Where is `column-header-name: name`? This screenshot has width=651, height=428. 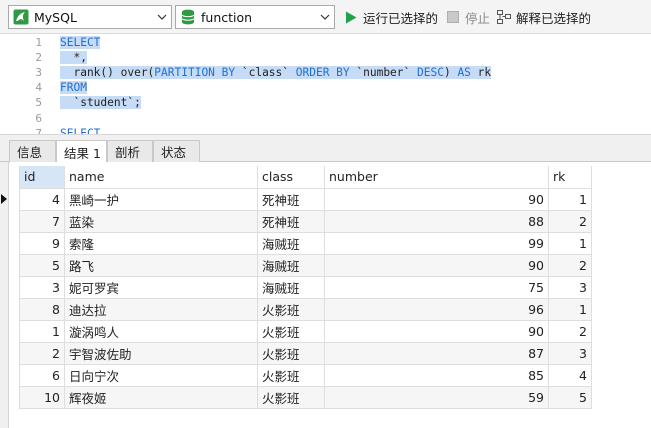 column-header-name: name is located at coordinates (161, 177).